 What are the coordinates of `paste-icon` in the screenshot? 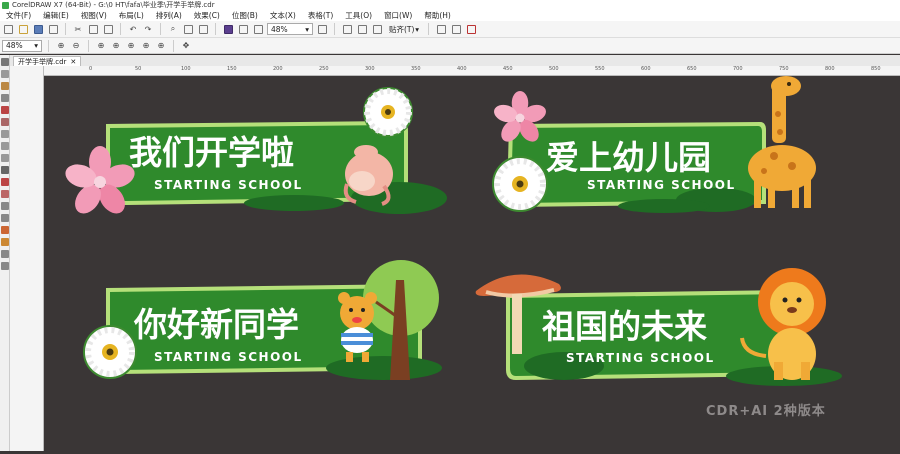 It's located at (108, 29).